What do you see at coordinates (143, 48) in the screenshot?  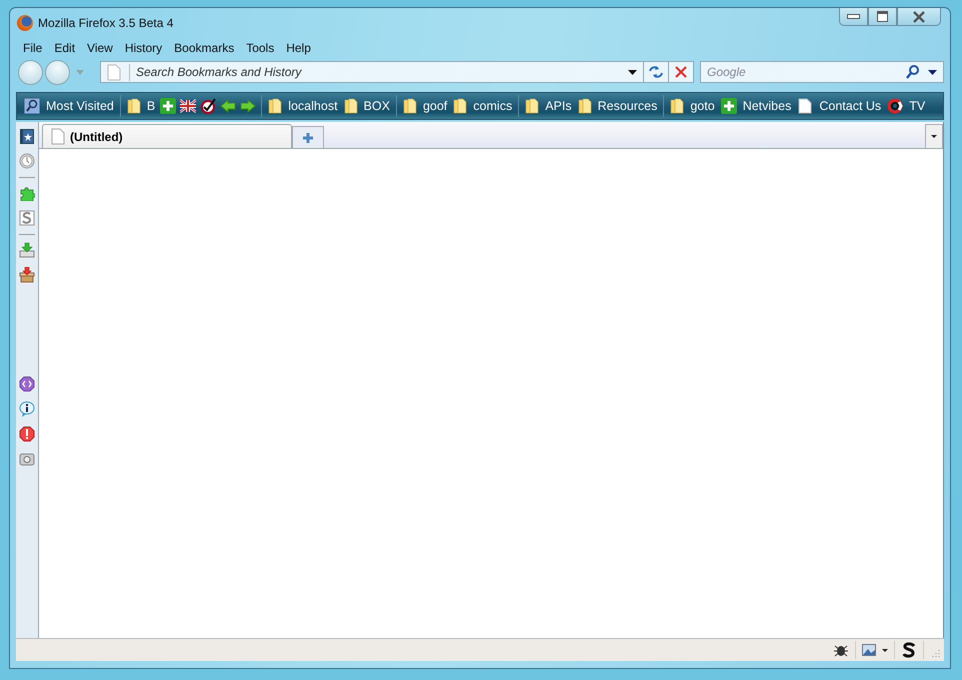 I see `menu-item: History` at bounding box center [143, 48].